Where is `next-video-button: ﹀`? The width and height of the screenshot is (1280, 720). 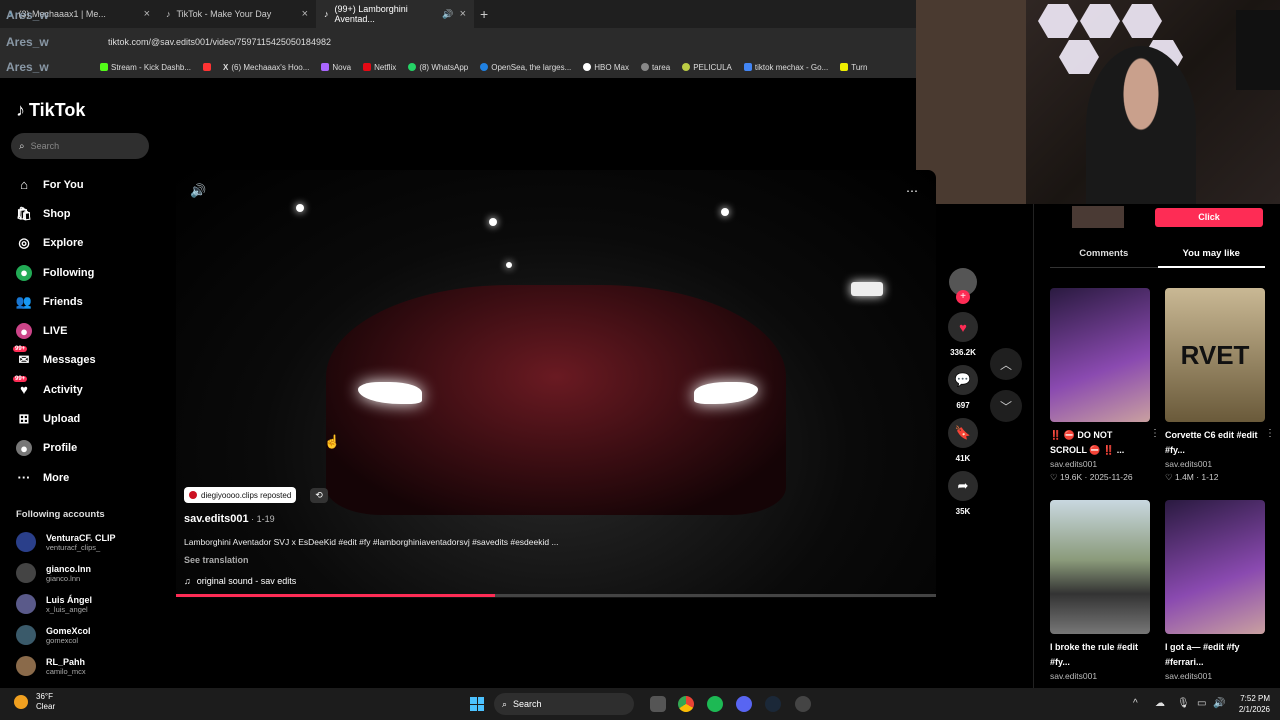 next-video-button: ﹀ is located at coordinates (1006, 406).